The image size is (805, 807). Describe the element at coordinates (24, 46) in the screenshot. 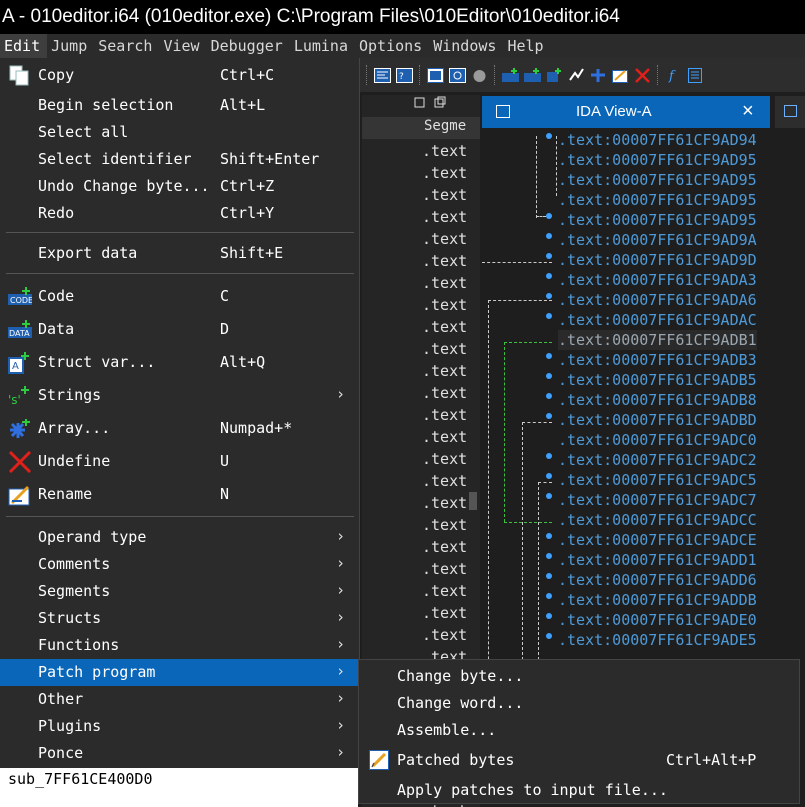

I see `menu-edit: Edit` at that location.